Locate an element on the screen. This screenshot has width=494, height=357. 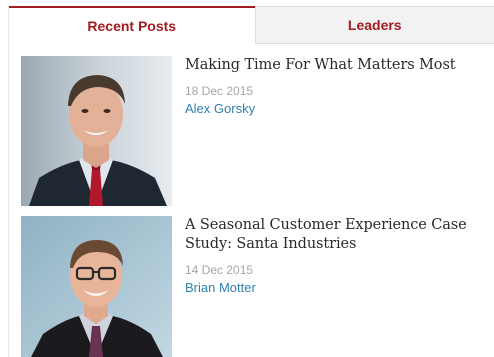
post-author-link: Brian Motter is located at coordinates (335, 287).